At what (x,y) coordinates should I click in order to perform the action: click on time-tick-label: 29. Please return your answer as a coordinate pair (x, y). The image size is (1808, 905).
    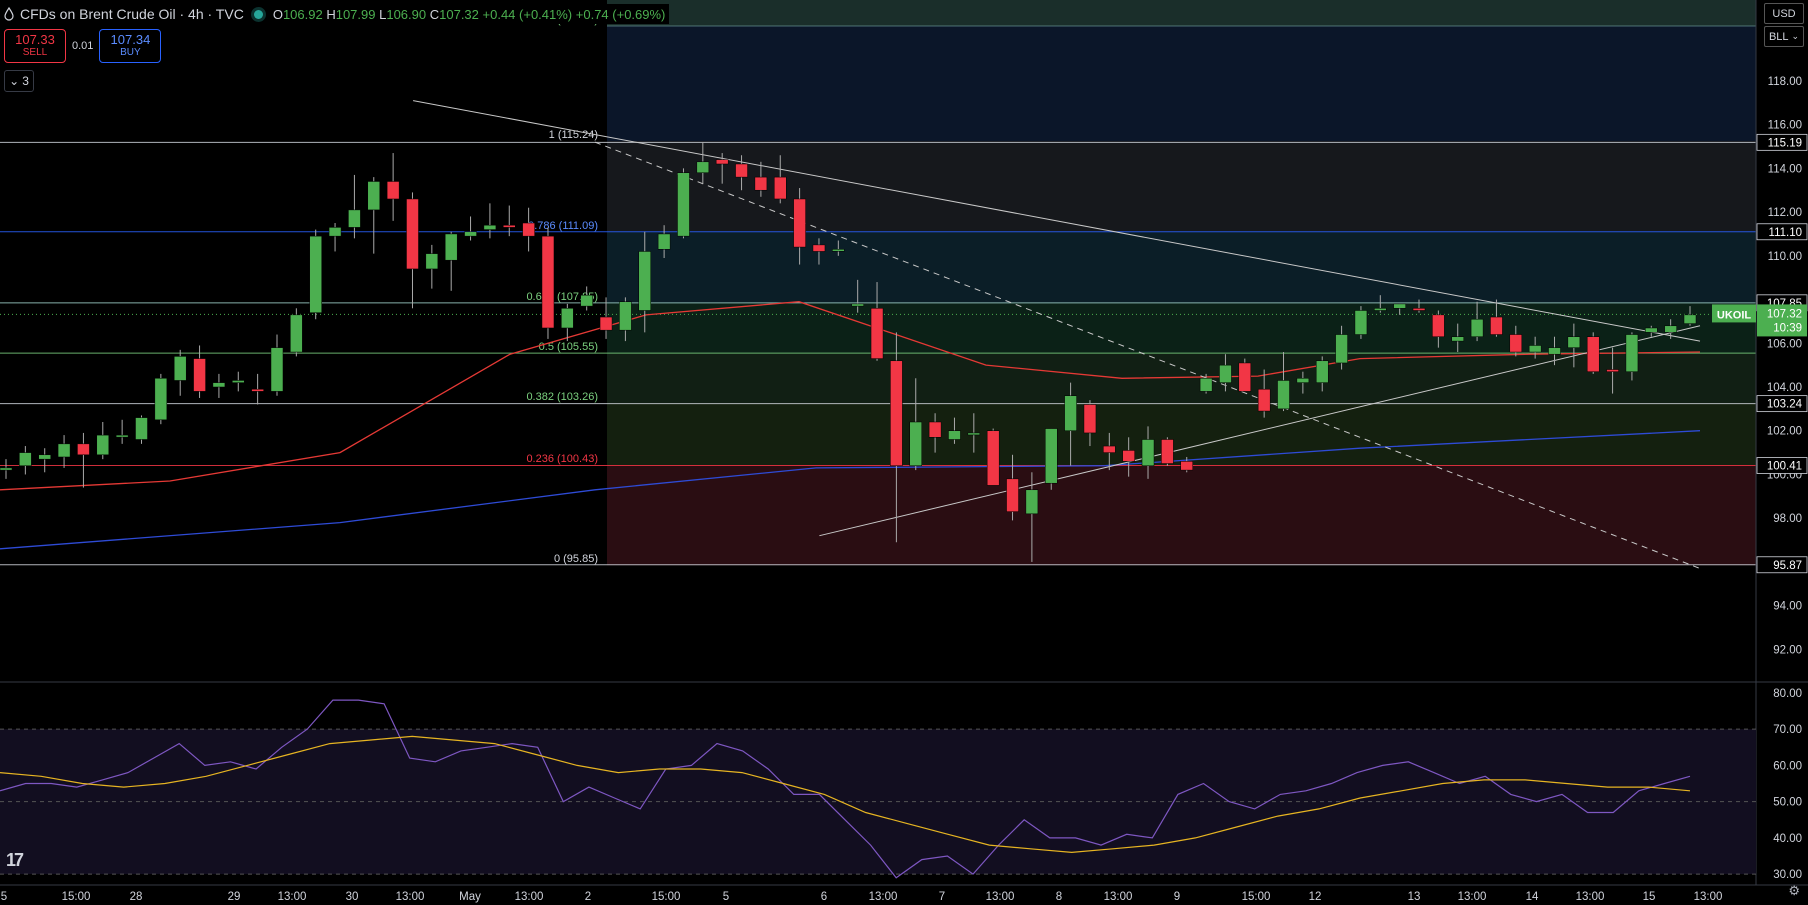
    Looking at the image, I should click on (234, 897).